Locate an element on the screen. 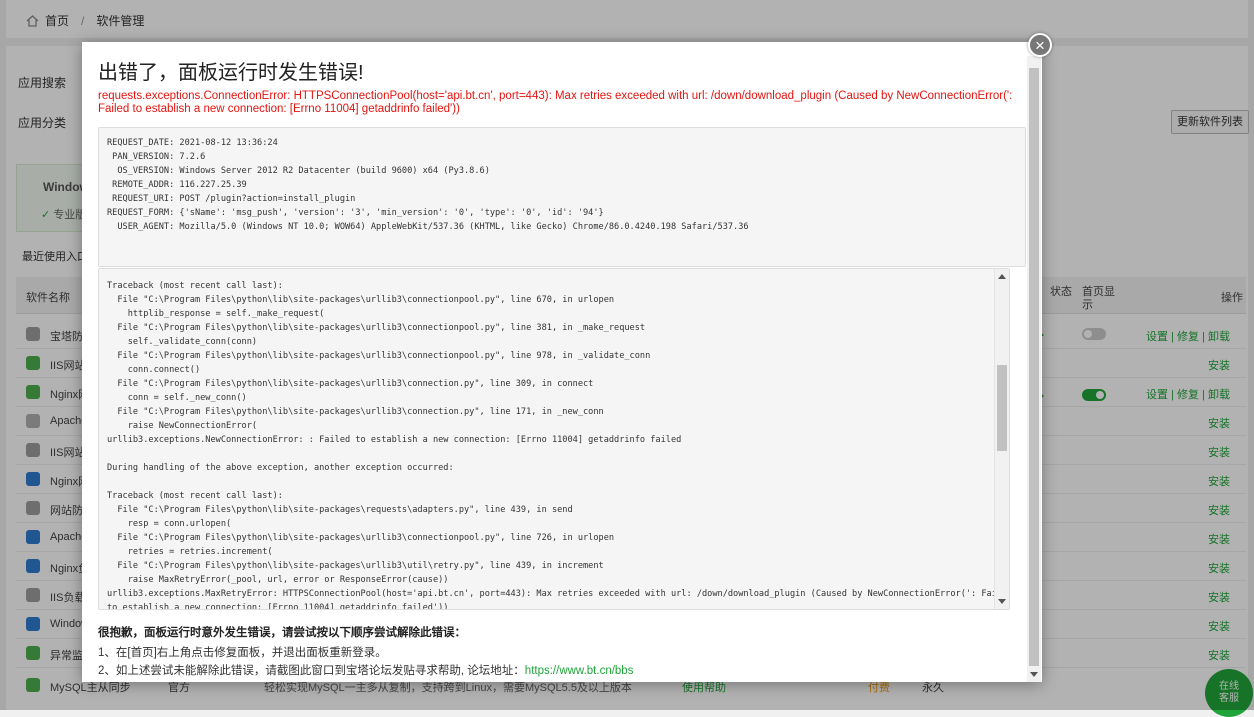  dialog-scrollbar is located at coordinates (1034, 369).